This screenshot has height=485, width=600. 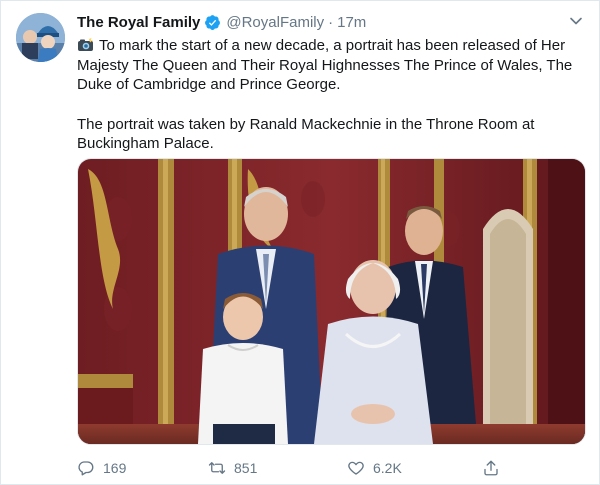 What do you see at coordinates (115, 468) in the screenshot?
I see `reply-count: 169` at bounding box center [115, 468].